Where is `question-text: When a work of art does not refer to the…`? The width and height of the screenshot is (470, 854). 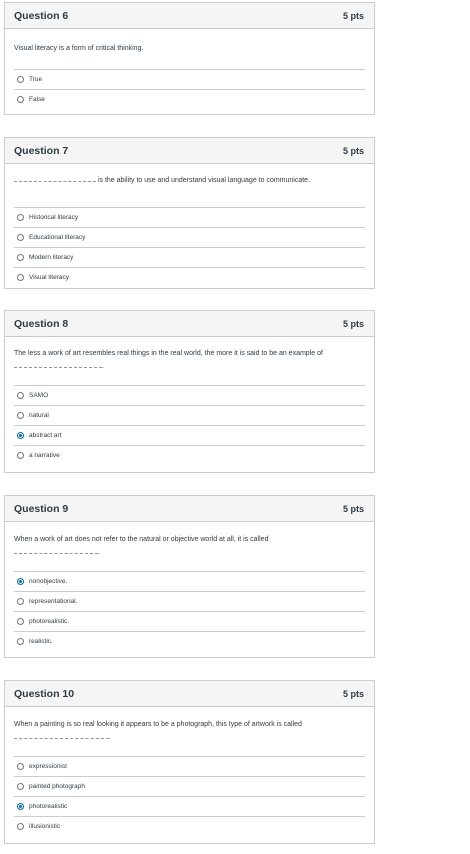
question-text: When a work of art does not refer to the… is located at coordinates (189, 546).